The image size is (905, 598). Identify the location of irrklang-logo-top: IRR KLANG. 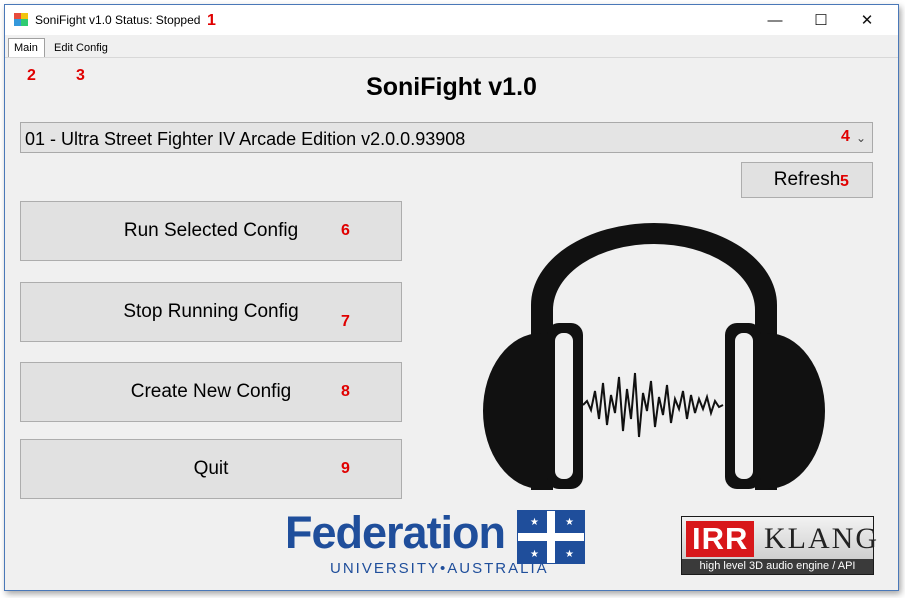
(779, 538).